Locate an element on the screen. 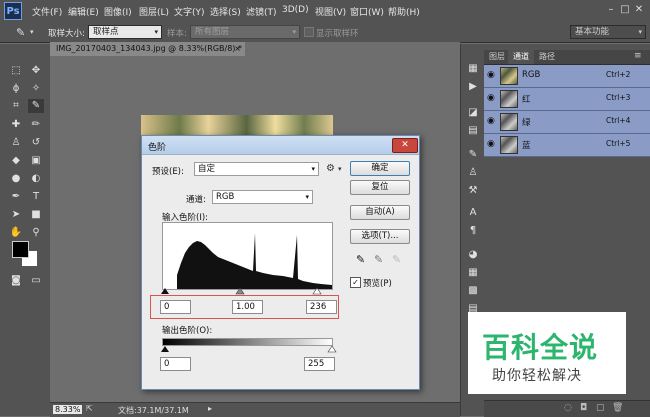 The image size is (650, 417). channel-row-rgb: ◉ RGB Ctrl+2 is located at coordinates (567, 76).